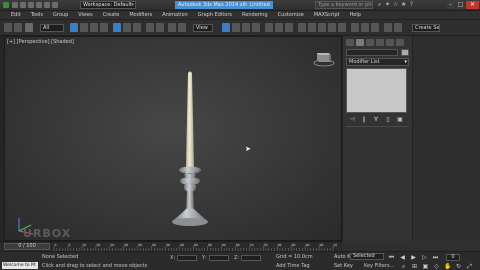 Image resolution: width=480 pixels, height=270 pixels. Describe the element at coordinates (55, 5) in the screenshot. I see `project-folder-icon` at that location.